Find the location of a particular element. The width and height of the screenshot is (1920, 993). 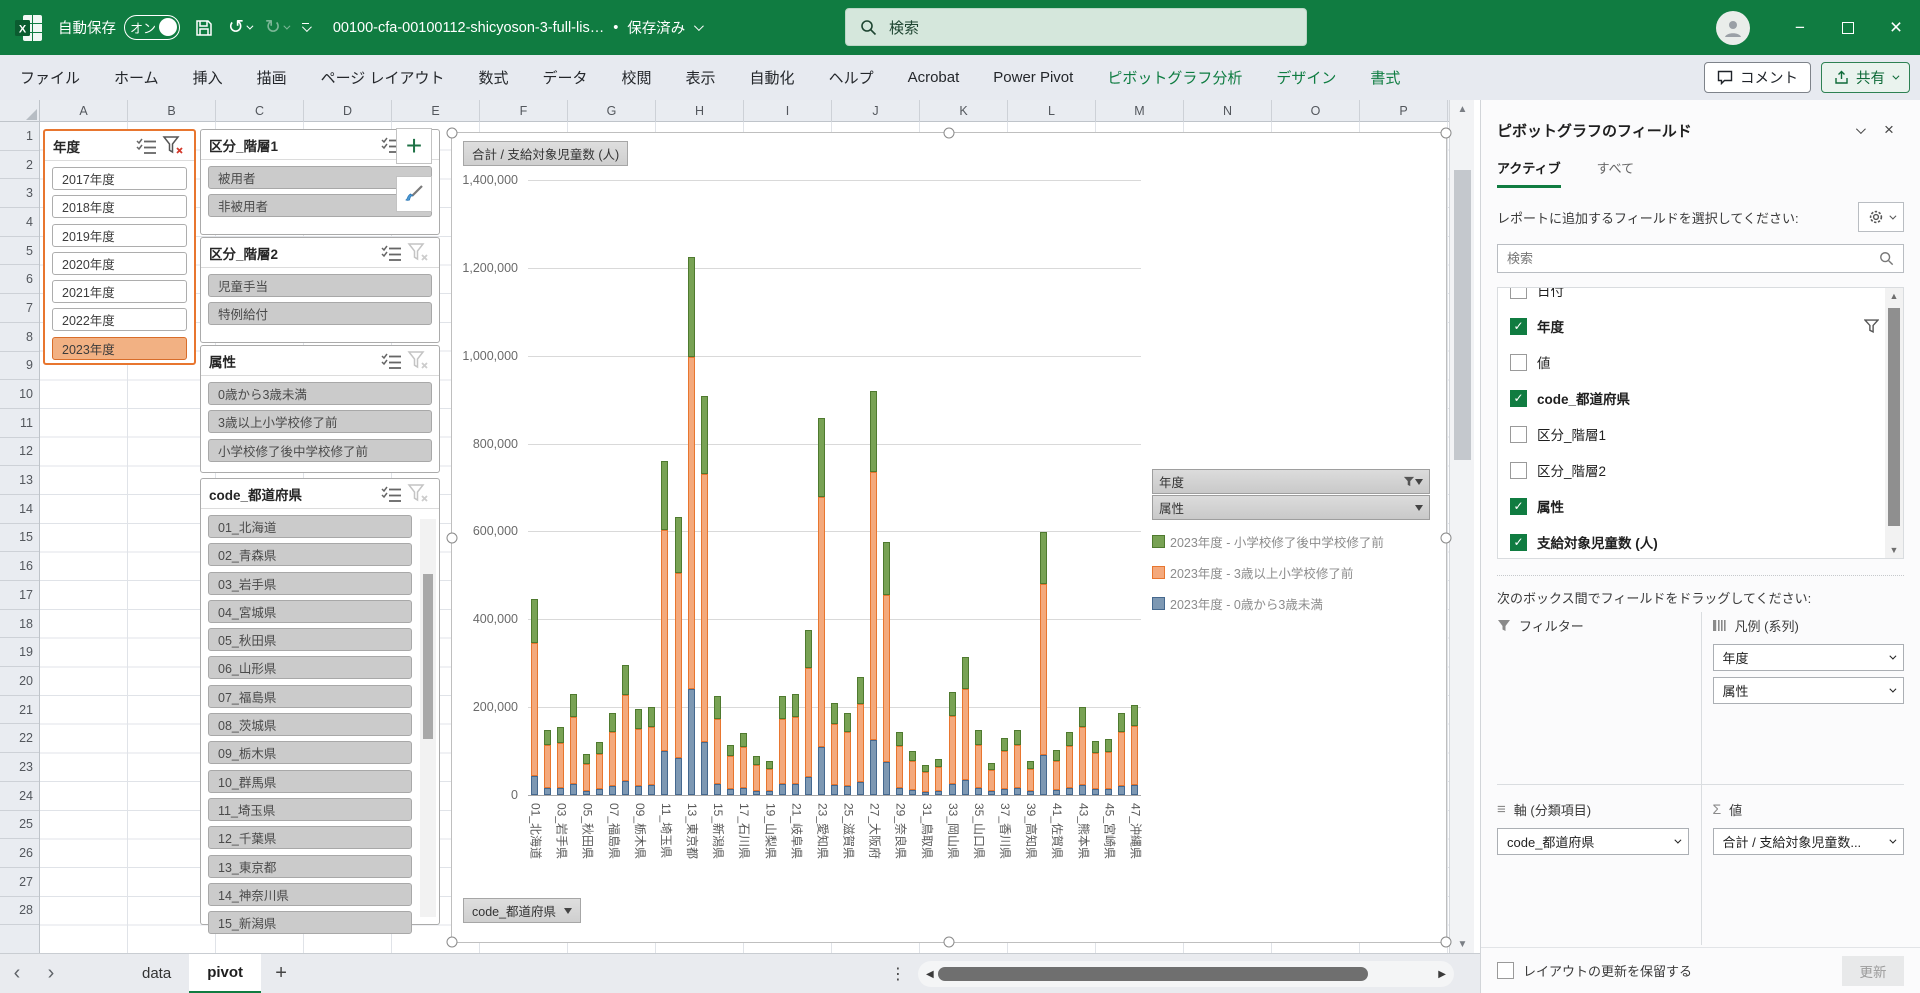

slicer-item: 2017年度 is located at coordinates (119, 178).